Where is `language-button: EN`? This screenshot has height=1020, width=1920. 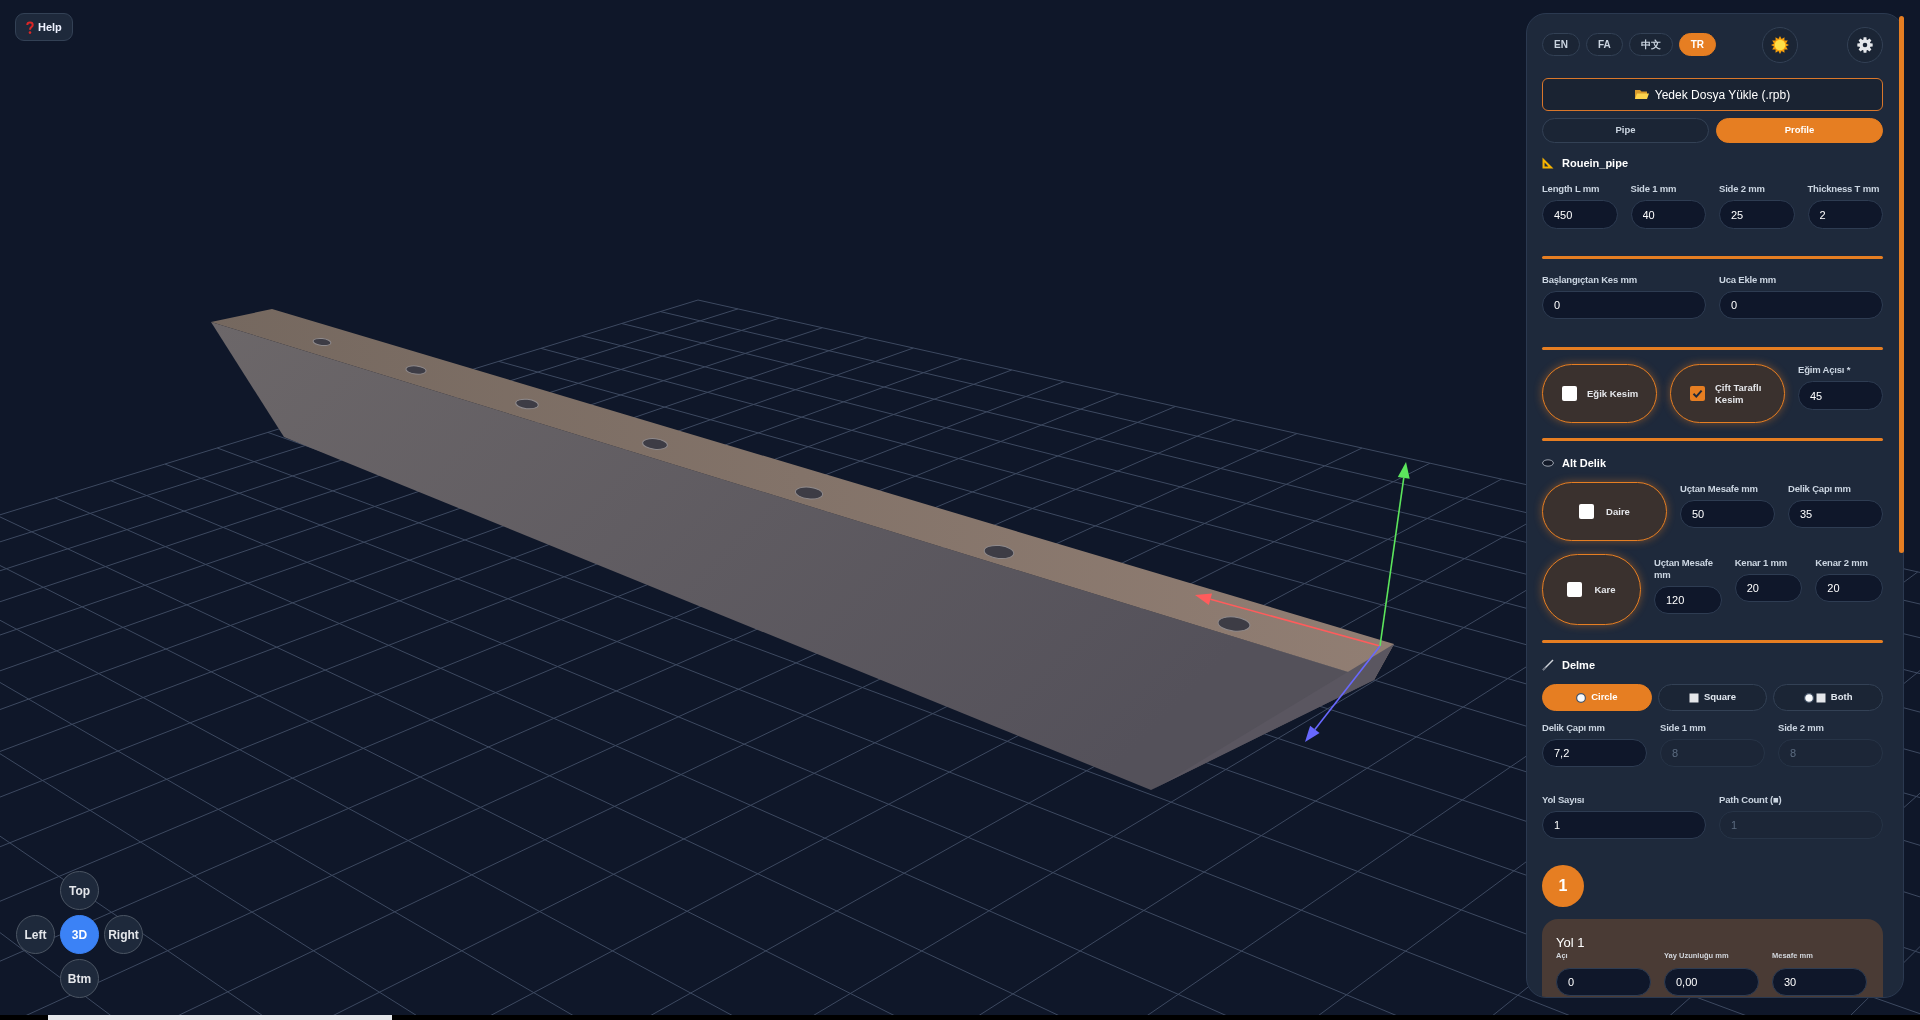
language-button: EN is located at coordinates (1561, 44).